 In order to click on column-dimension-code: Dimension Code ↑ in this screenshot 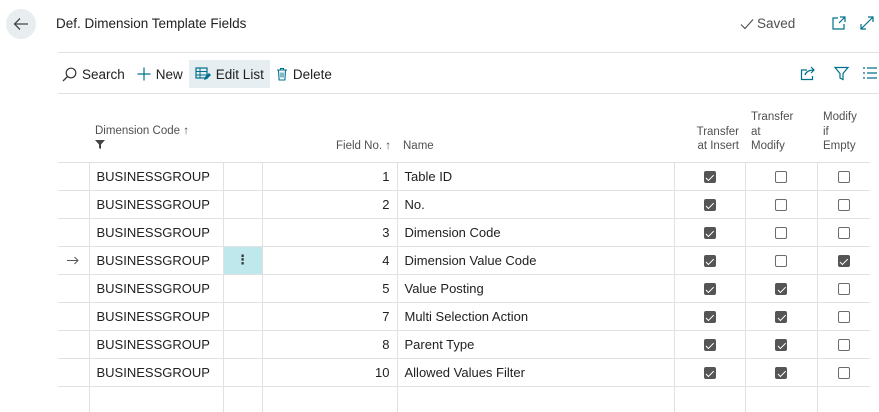, I will do `click(156, 131)`.